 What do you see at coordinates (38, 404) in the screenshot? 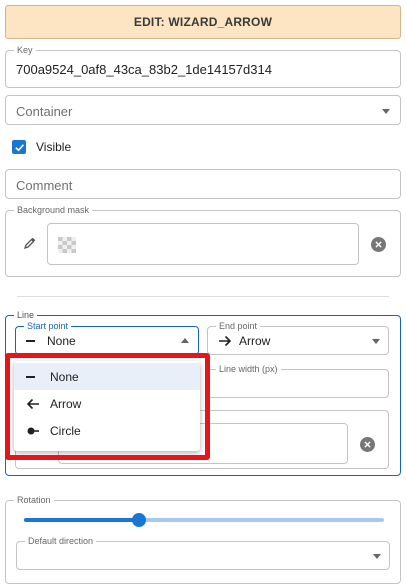
I see `arrow-left-icon` at bounding box center [38, 404].